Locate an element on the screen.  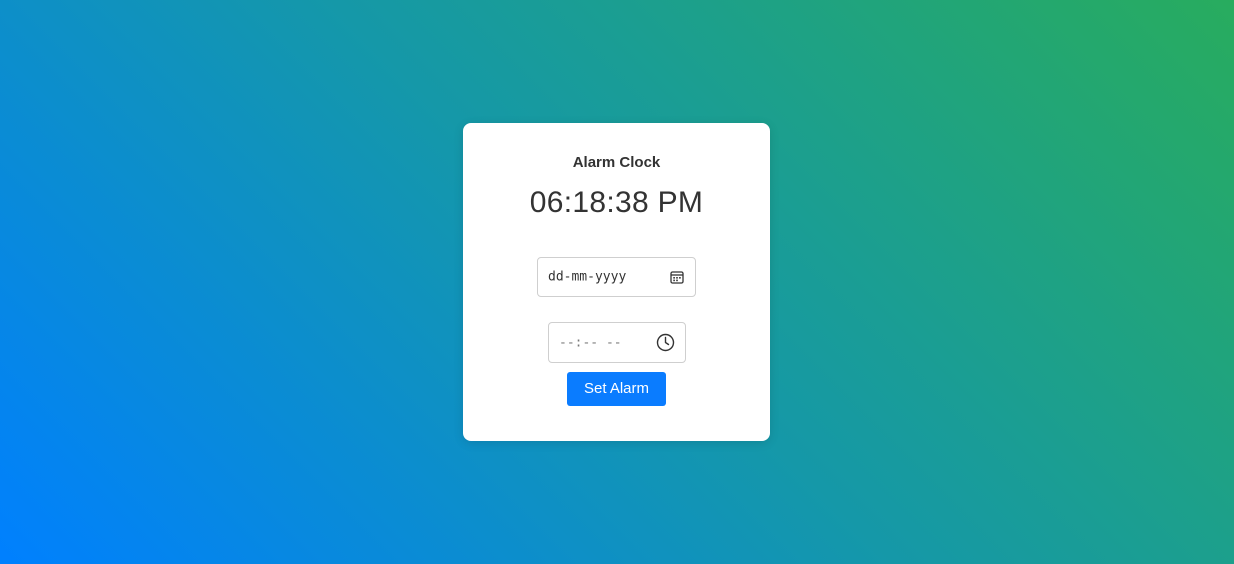
clock-icon is located at coordinates (665, 343).